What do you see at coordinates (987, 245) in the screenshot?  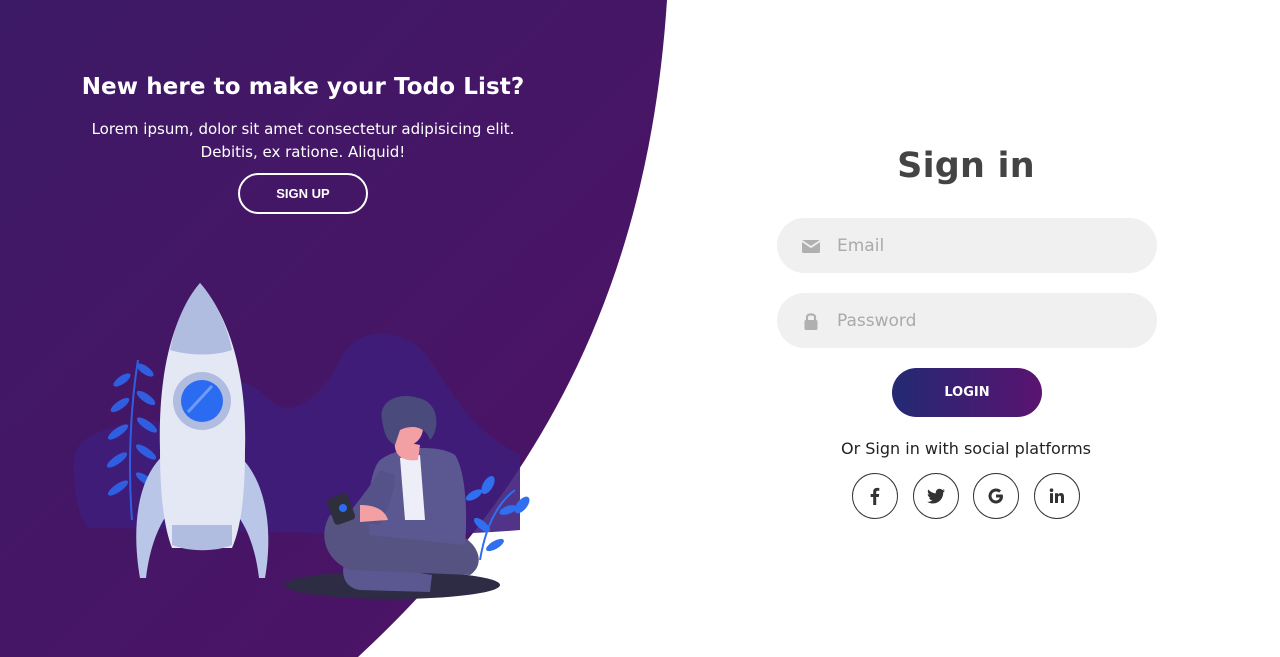 I see `email-input` at bounding box center [987, 245].